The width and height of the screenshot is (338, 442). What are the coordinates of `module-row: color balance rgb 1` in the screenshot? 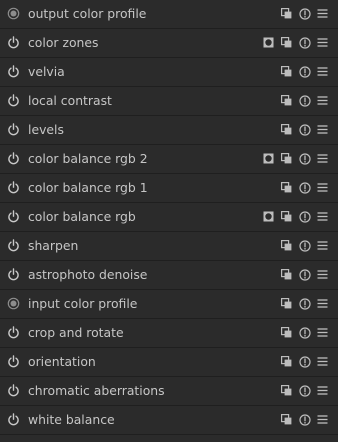 It's located at (169, 188).